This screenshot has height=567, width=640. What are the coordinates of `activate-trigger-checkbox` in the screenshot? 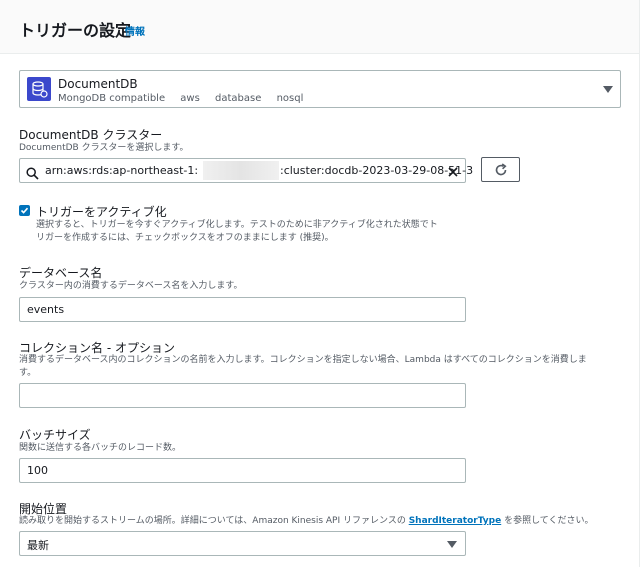 It's located at (24, 210).